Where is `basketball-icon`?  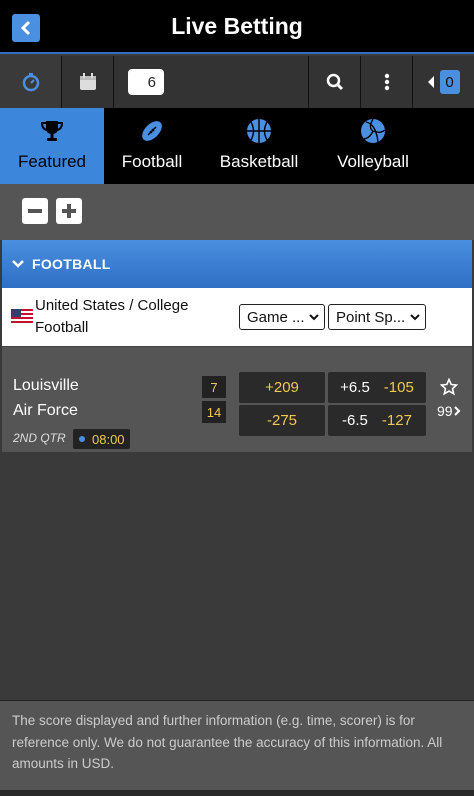 basketball-icon is located at coordinates (259, 131).